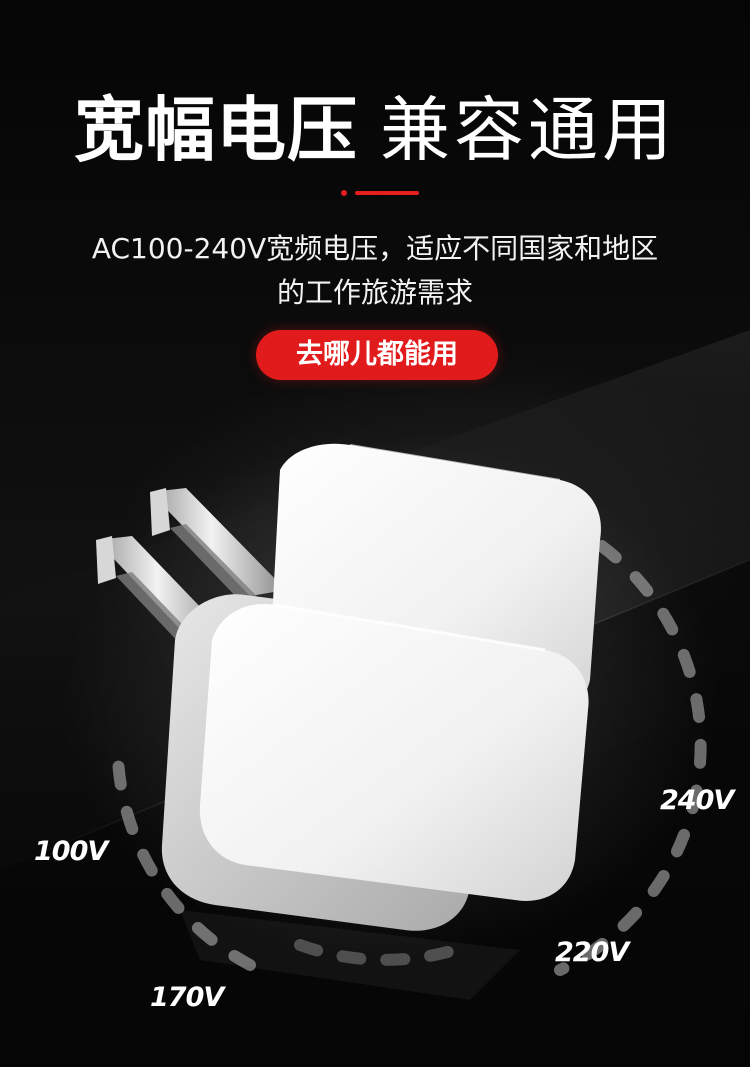  What do you see at coordinates (697, 800) in the screenshot?
I see `voltage-label-240v: 240V` at bounding box center [697, 800].